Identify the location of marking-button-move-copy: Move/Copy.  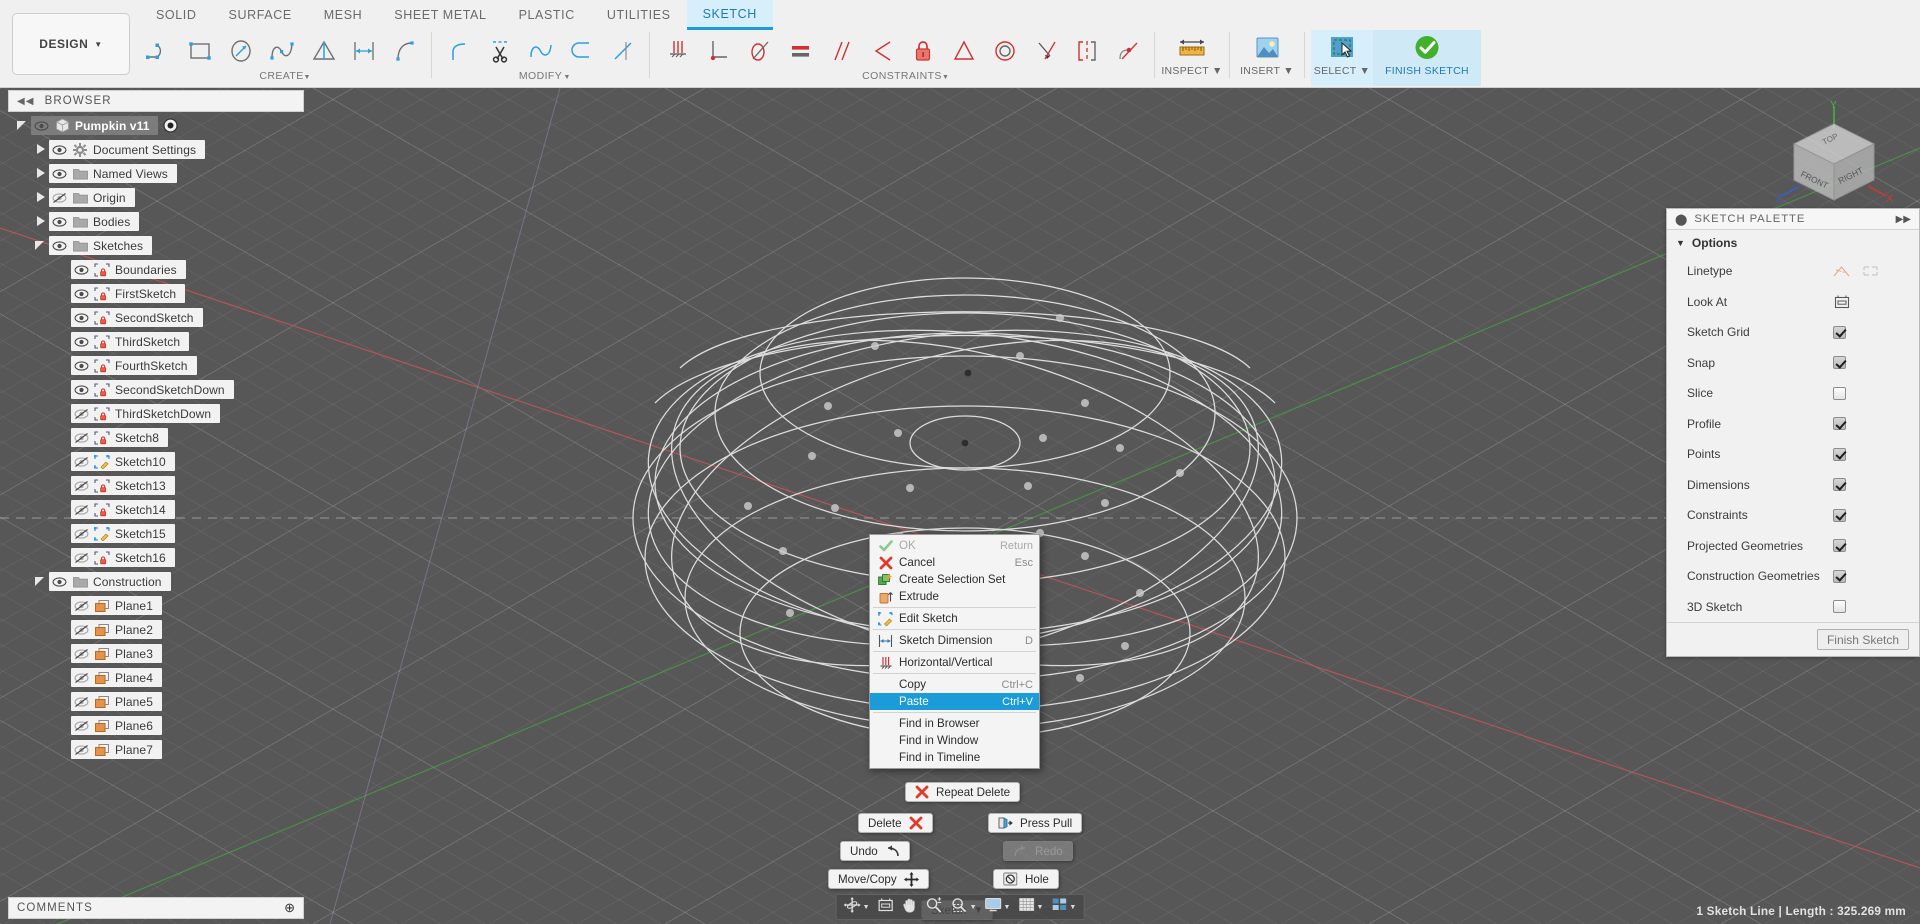
(878, 879).